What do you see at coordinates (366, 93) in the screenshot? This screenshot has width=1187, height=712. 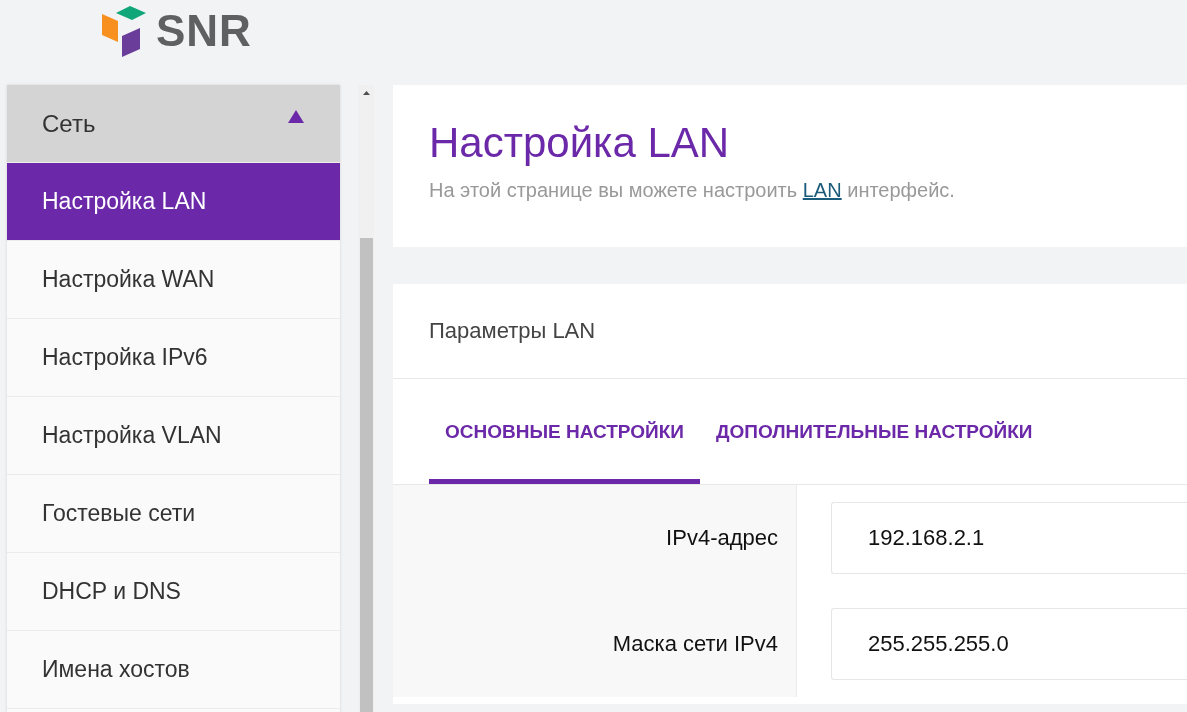 I see `scroll-up-arrow-icon` at bounding box center [366, 93].